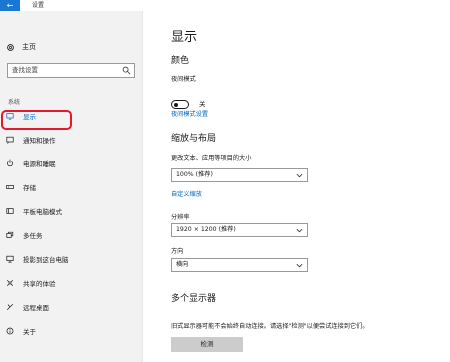  What do you see at coordinates (66, 140) in the screenshot?
I see `sidebar-item-notifications: 通知和操作` at bounding box center [66, 140].